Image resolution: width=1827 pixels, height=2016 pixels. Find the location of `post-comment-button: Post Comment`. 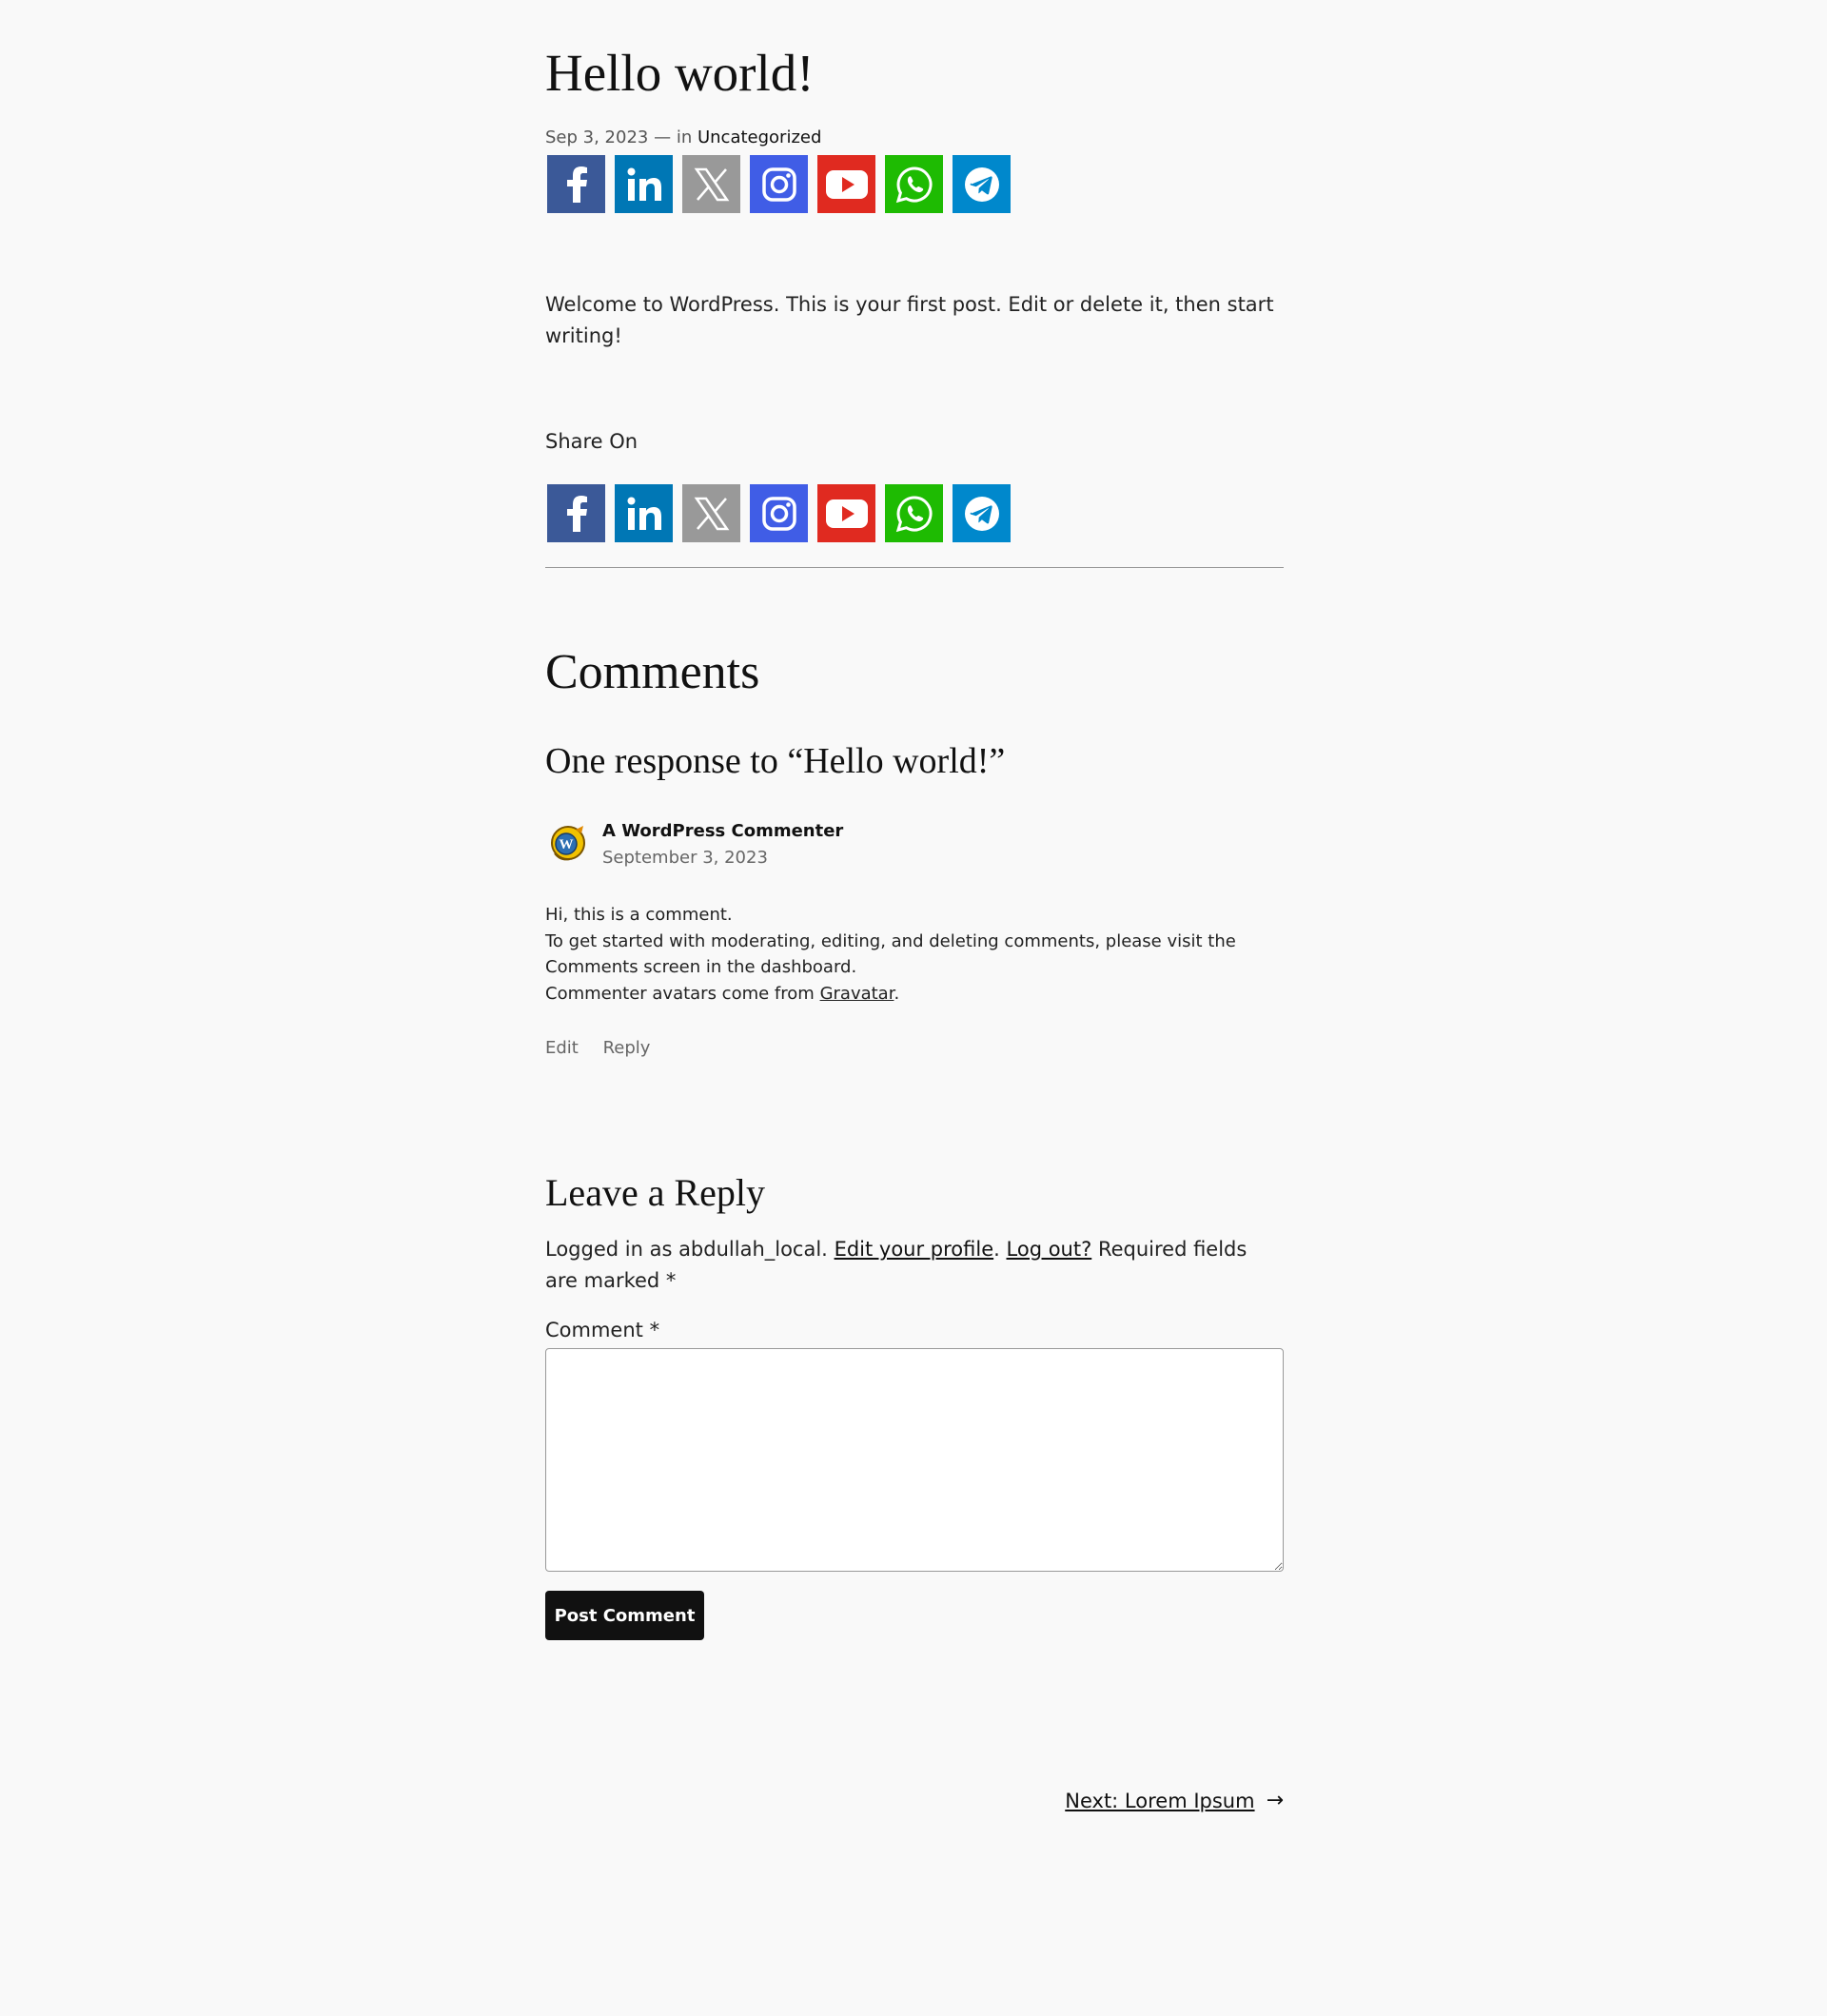

post-comment-button: Post Comment is located at coordinates (624, 1615).